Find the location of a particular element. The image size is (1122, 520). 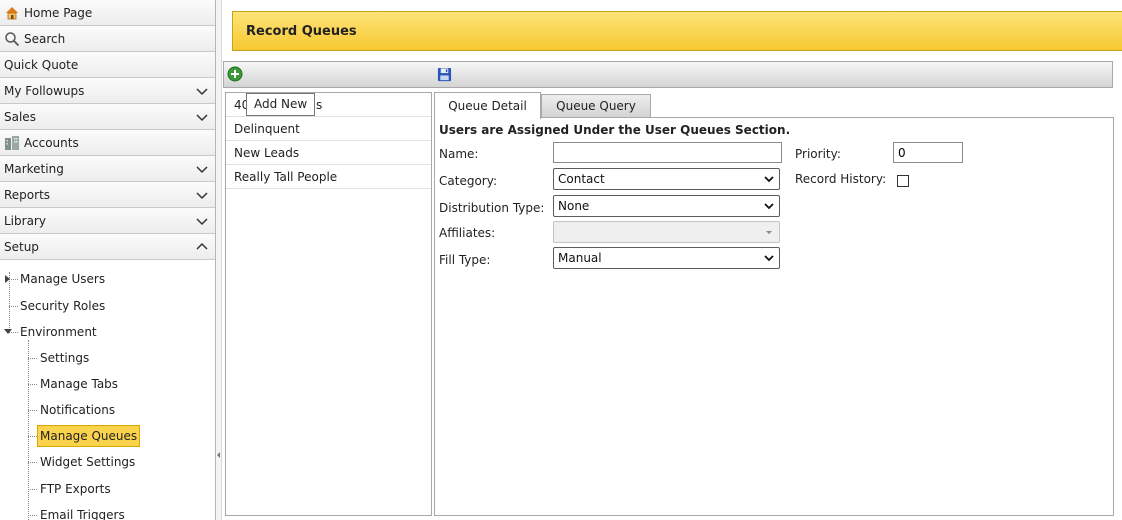

page-title: Record Queues is located at coordinates (301, 31).